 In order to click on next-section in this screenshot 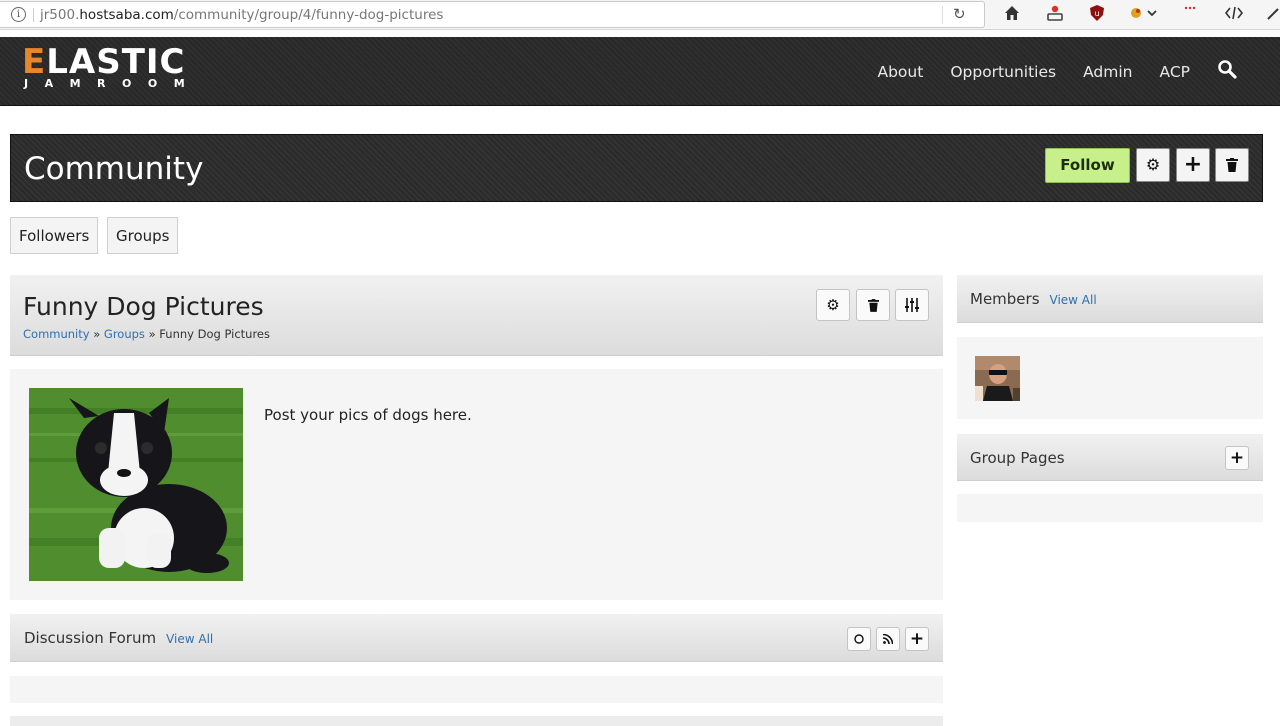, I will do `click(476, 721)`.